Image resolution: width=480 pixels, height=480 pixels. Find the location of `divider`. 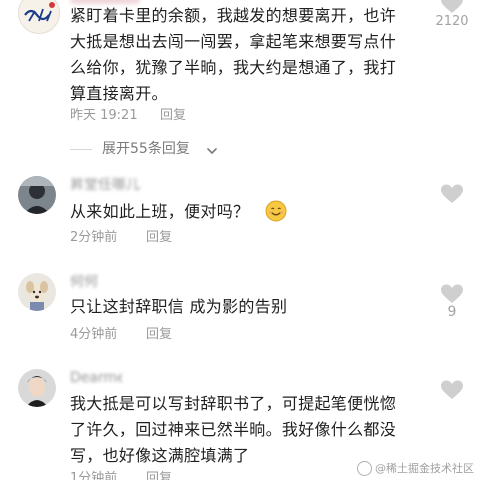

divider is located at coordinates (81, 149).